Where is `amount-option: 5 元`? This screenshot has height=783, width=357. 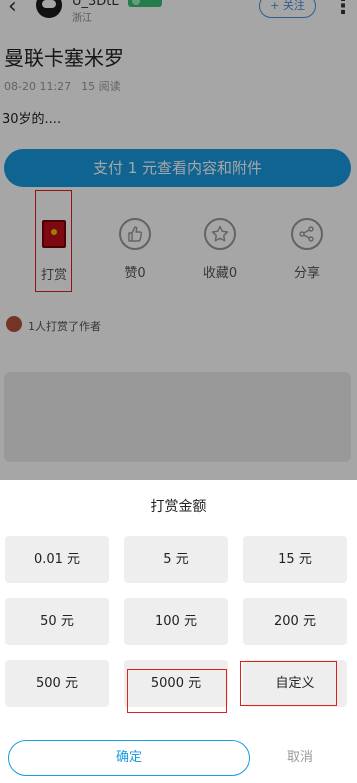 amount-option: 5 元 is located at coordinates (176, 559).